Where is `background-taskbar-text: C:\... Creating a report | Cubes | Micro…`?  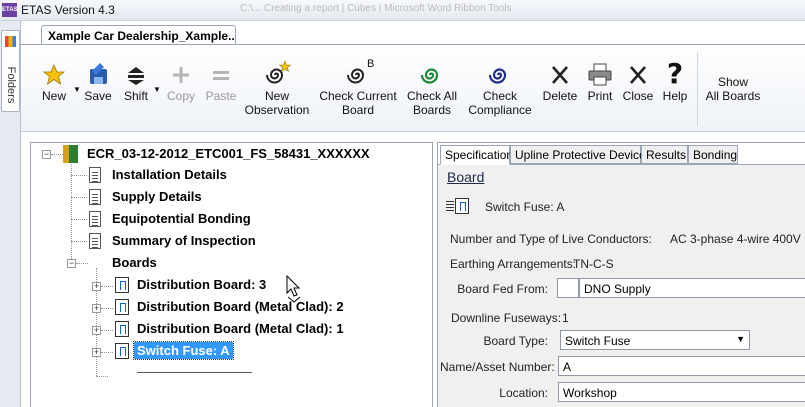
background-taskbar-text: C:\... Creating a report | Cubes | Micro… is located at coordinates (376, 8).